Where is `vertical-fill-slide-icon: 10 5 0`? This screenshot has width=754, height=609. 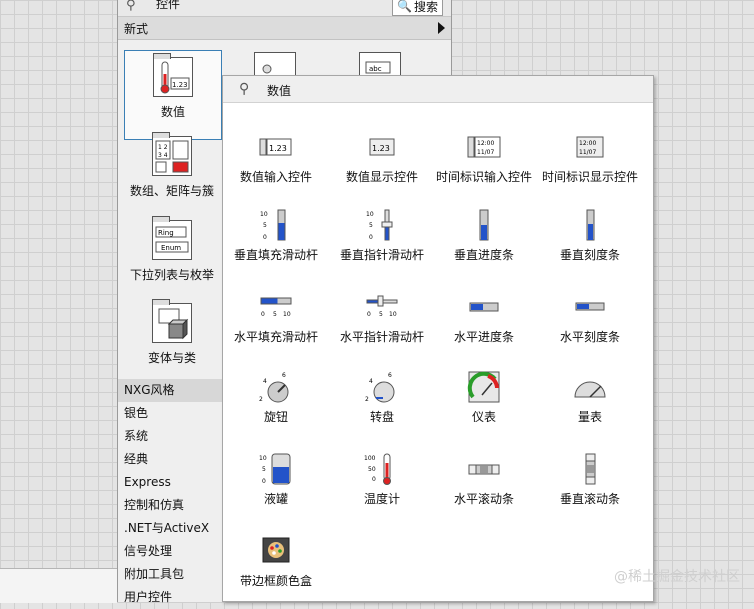
vertical-fill-slide-icon: 10 5 0 is located at coordinates (276, 225).